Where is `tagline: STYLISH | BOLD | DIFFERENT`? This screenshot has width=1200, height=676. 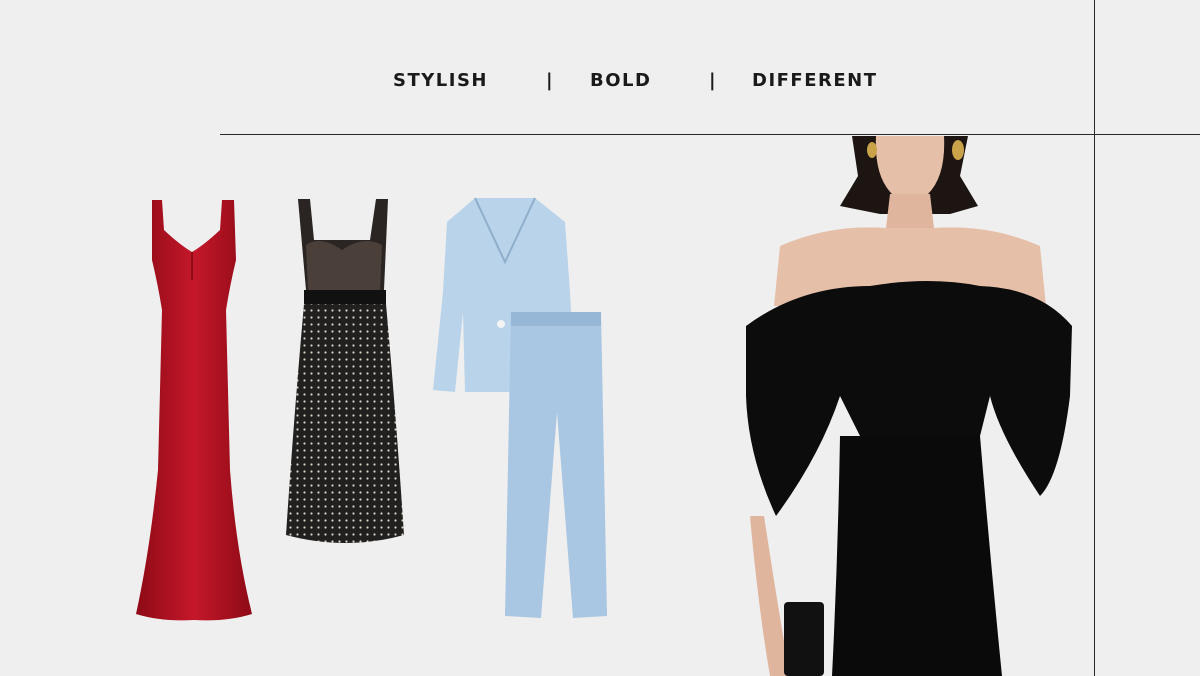
tagline: STYLISH | BOLD | DIFFERENT is located at coordinates (550, 84).